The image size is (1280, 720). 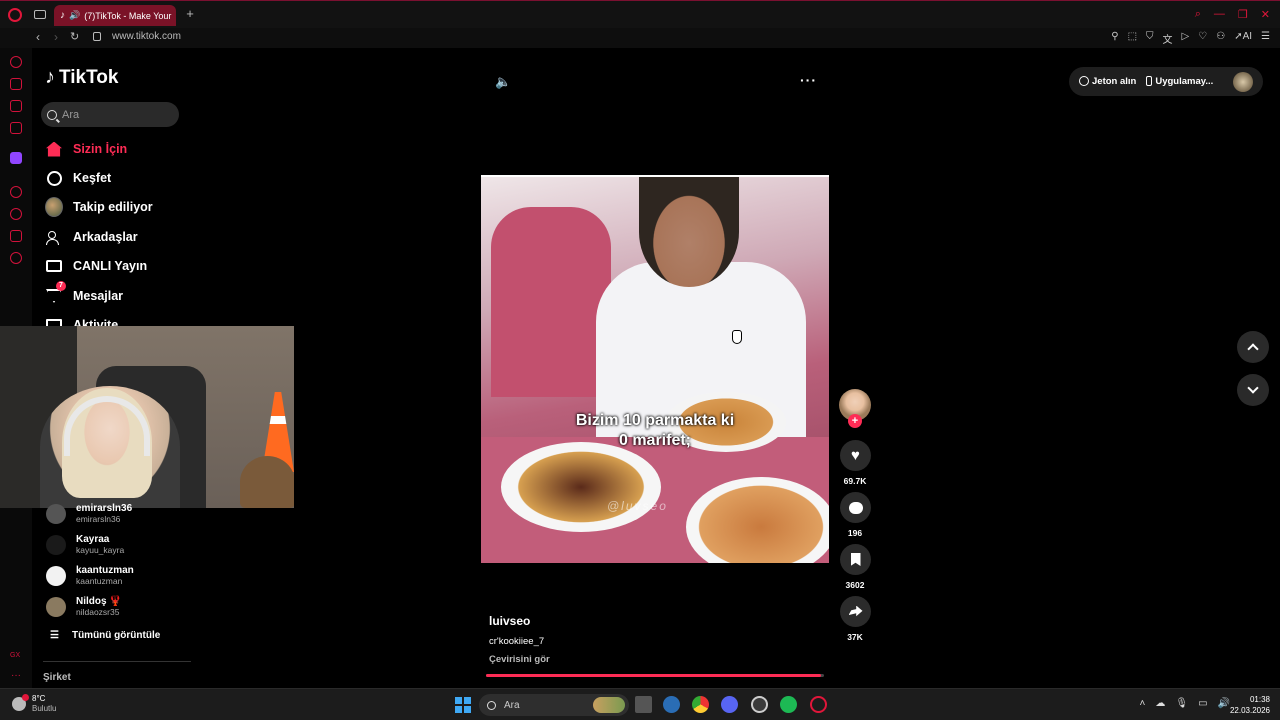 I want to click on speaker-icon: 🔊, so click(x=1224, y=703).